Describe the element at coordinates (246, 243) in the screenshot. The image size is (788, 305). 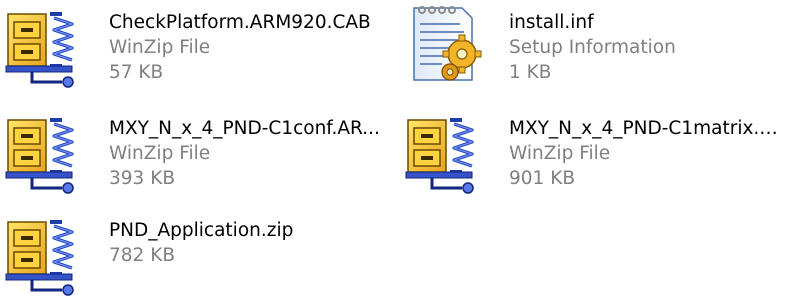
I see `file-details: PND_Application.zip 782 KB` at that location.